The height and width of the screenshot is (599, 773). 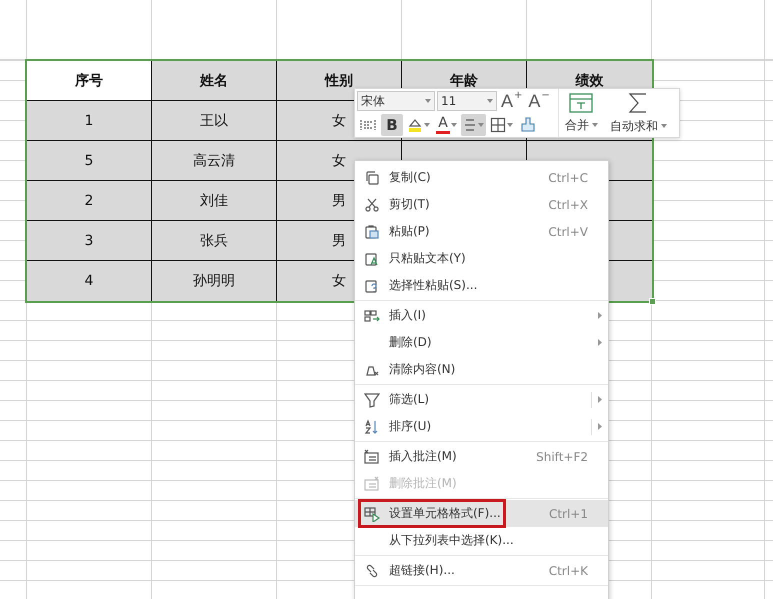 What do you see at coordinates (214, 241) in the screenshot?
I see `table-cell: 张兵` at bounding box center [214, 241].